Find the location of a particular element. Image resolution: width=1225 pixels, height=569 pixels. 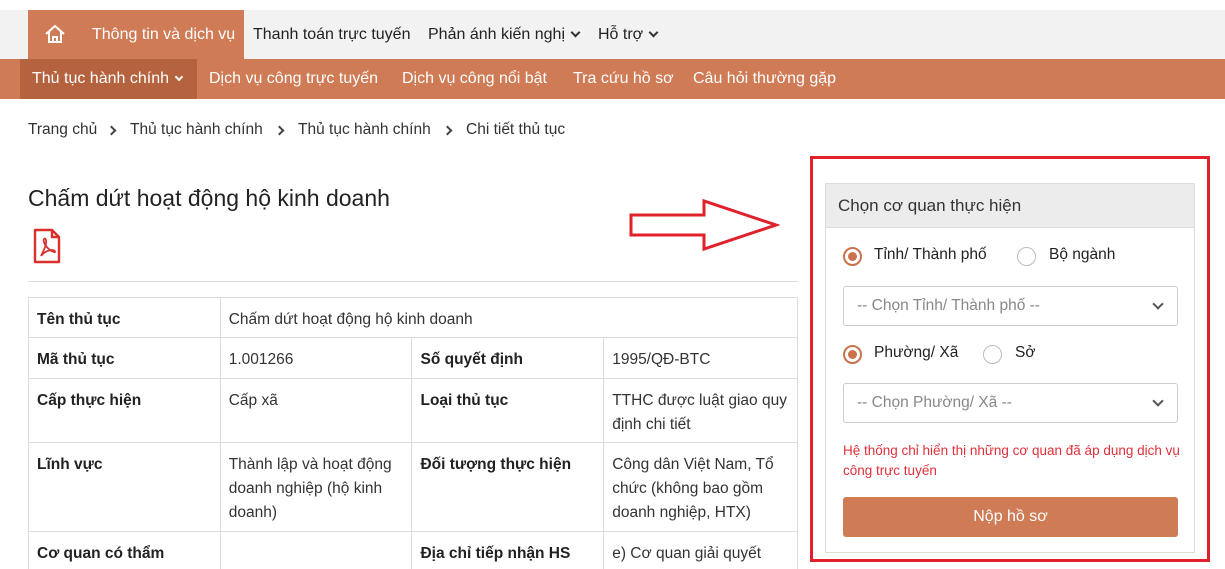

submit-button: Nộp hồ sơ is located at coordinates (1010, 517).